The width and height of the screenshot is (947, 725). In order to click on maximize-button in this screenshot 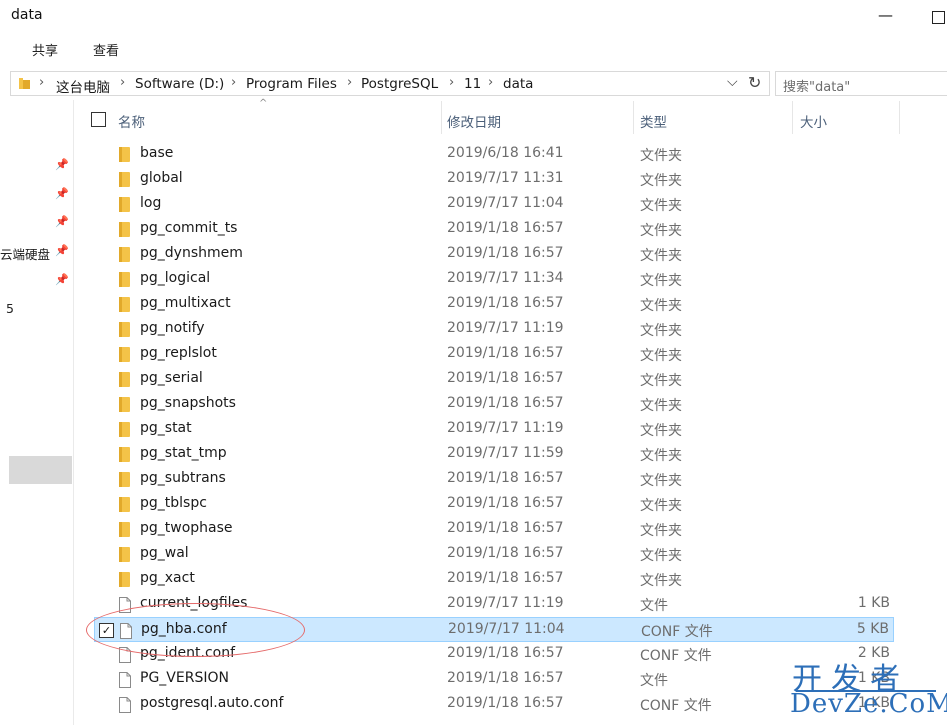, I will do `click(938, 17)`.